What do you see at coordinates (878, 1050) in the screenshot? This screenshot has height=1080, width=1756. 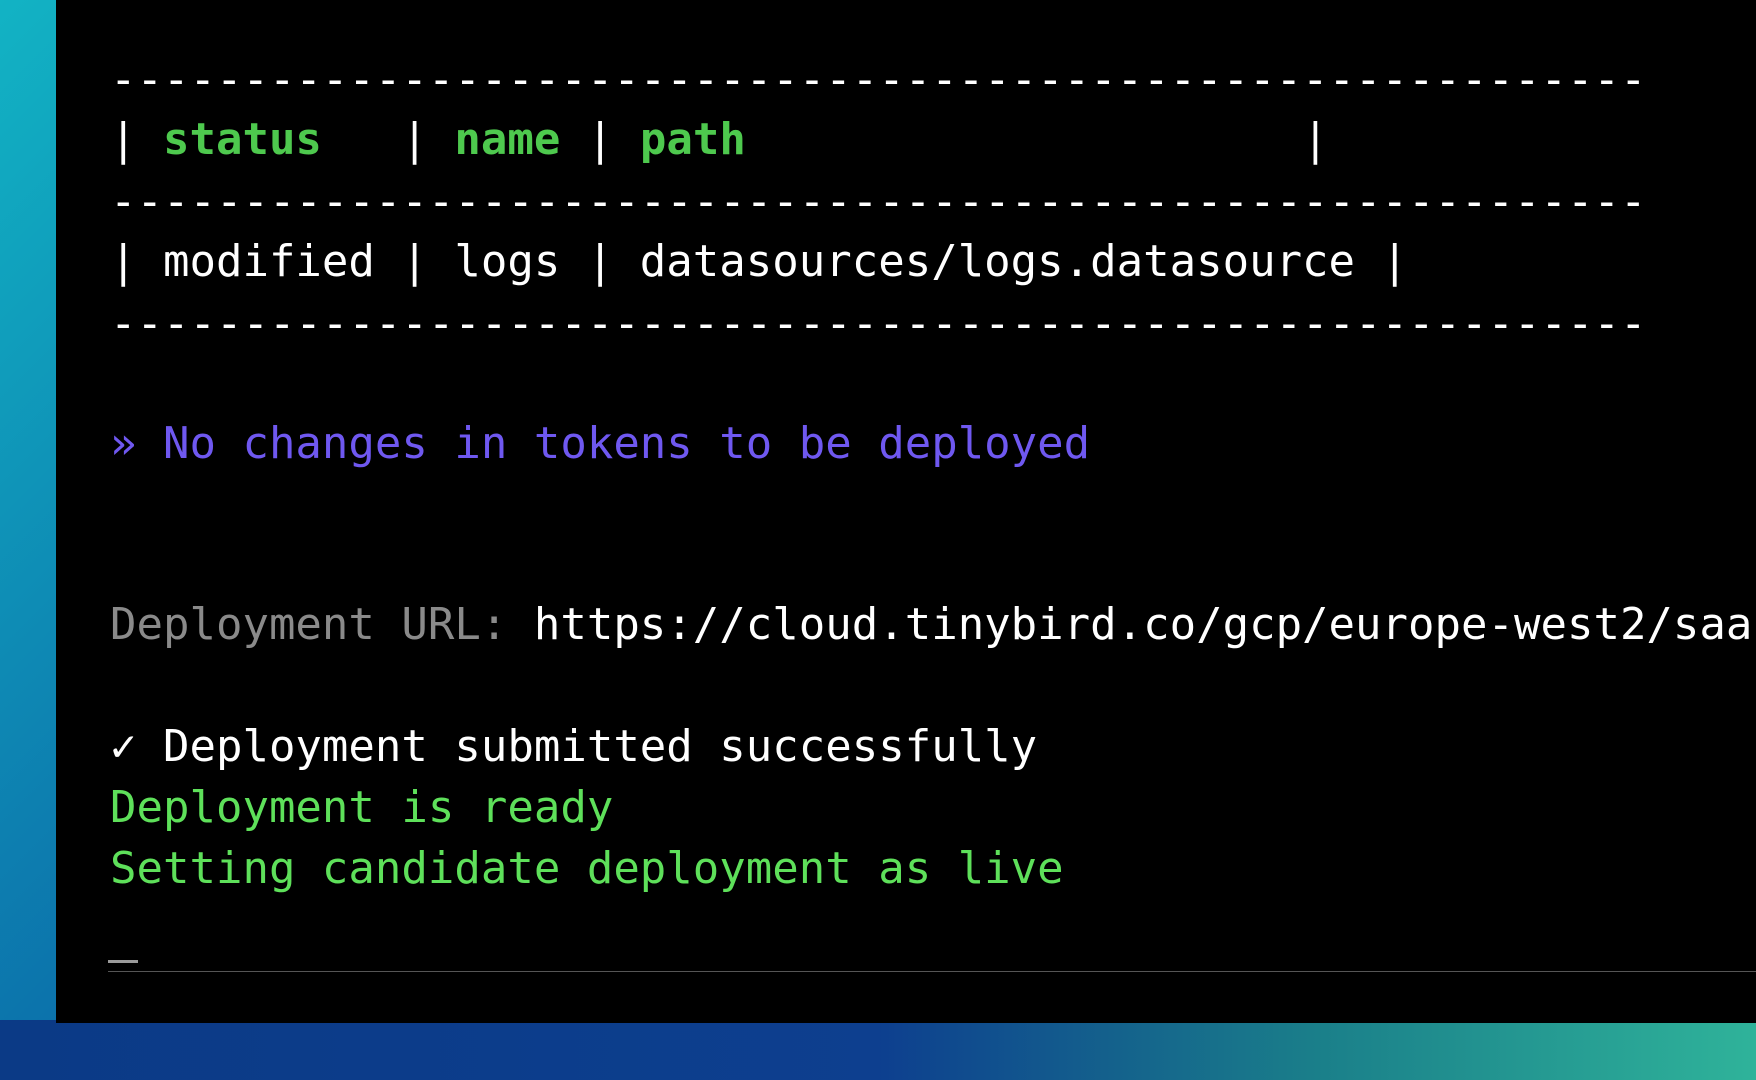 I see `desktop-background` at bounding box center [878, 1050].